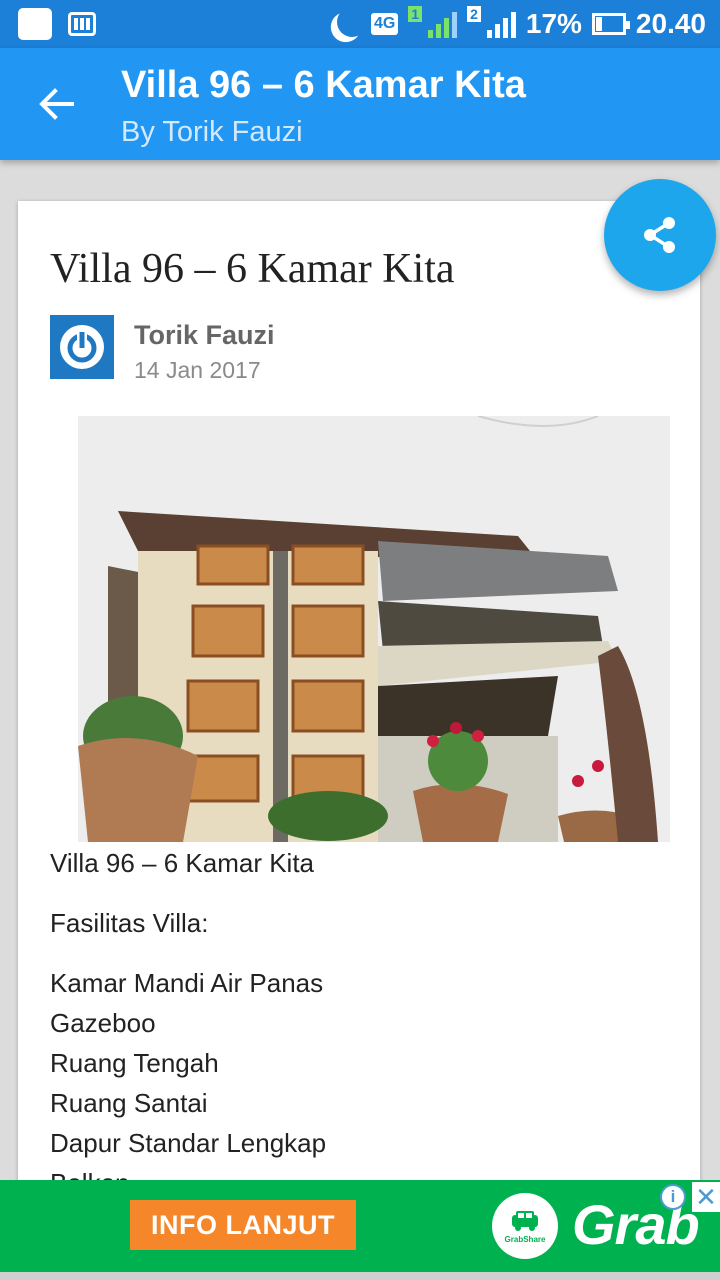  Describe the element at coordinates (103, 1023) in the screenshot. I see `facility-item: Gazeboo` at that location.